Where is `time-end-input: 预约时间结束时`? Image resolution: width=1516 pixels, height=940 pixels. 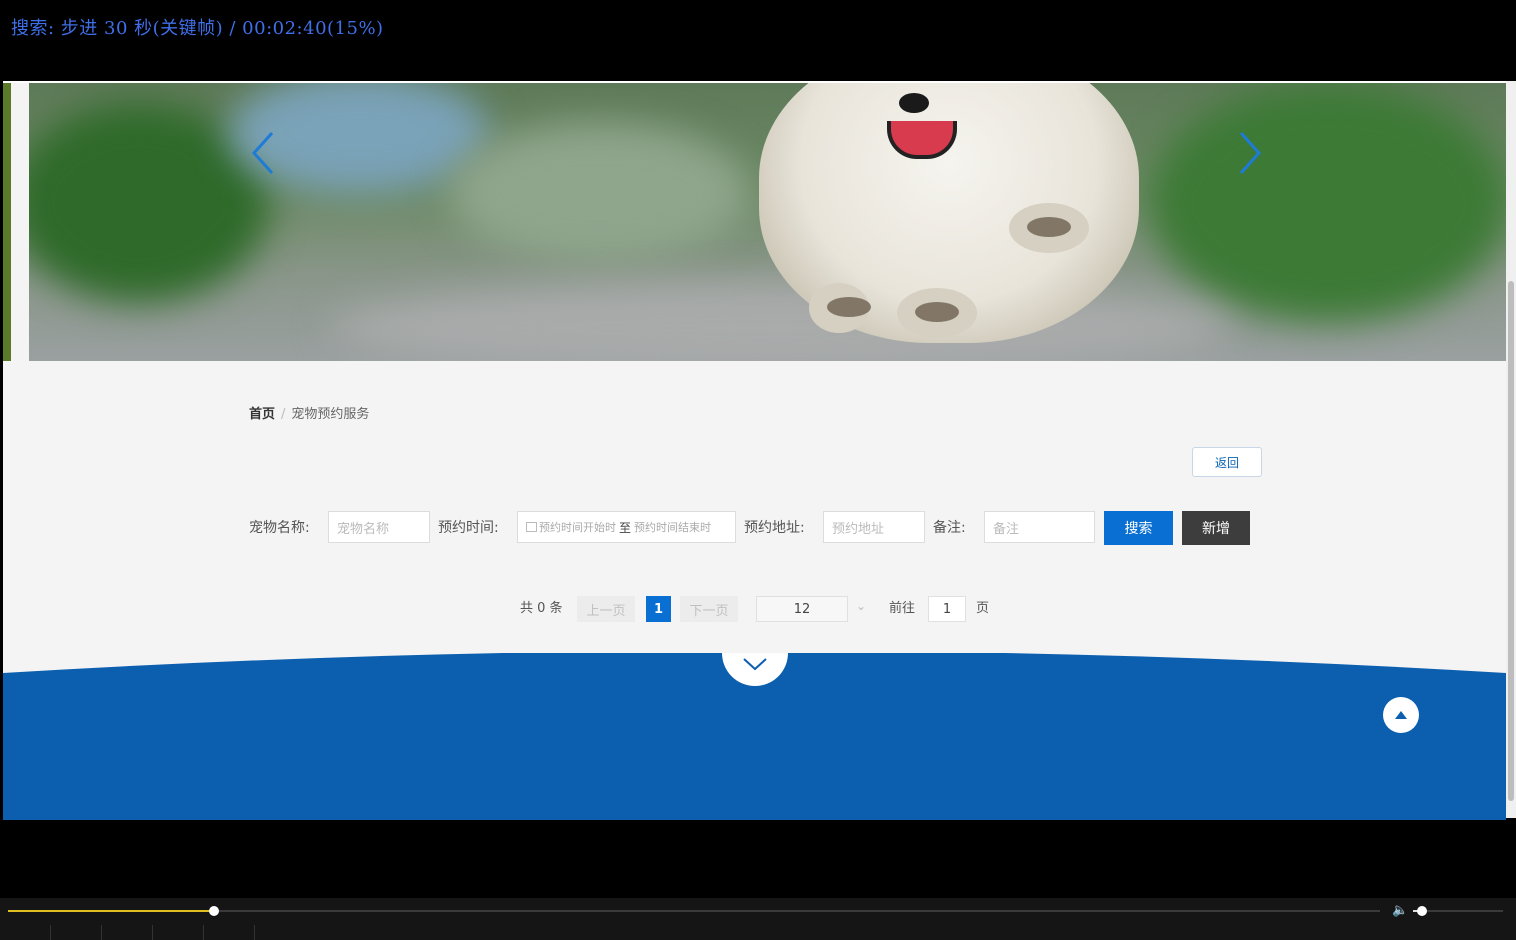
time-end-input: 预约时间结束时 is located at coordinates (672, 527).